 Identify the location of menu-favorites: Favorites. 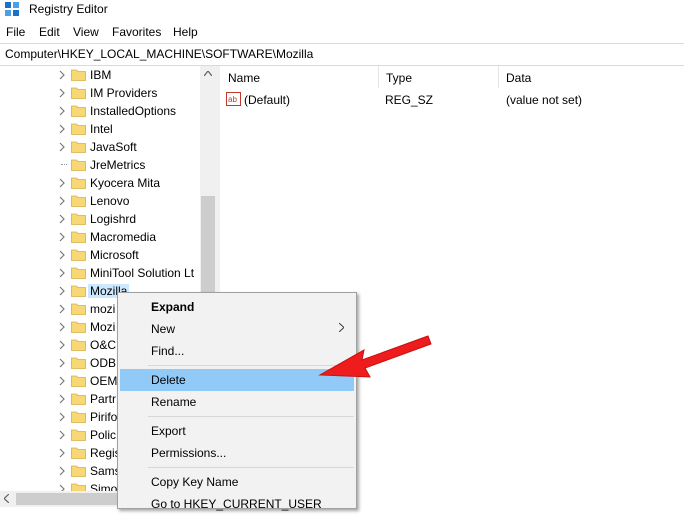
(136, 32).